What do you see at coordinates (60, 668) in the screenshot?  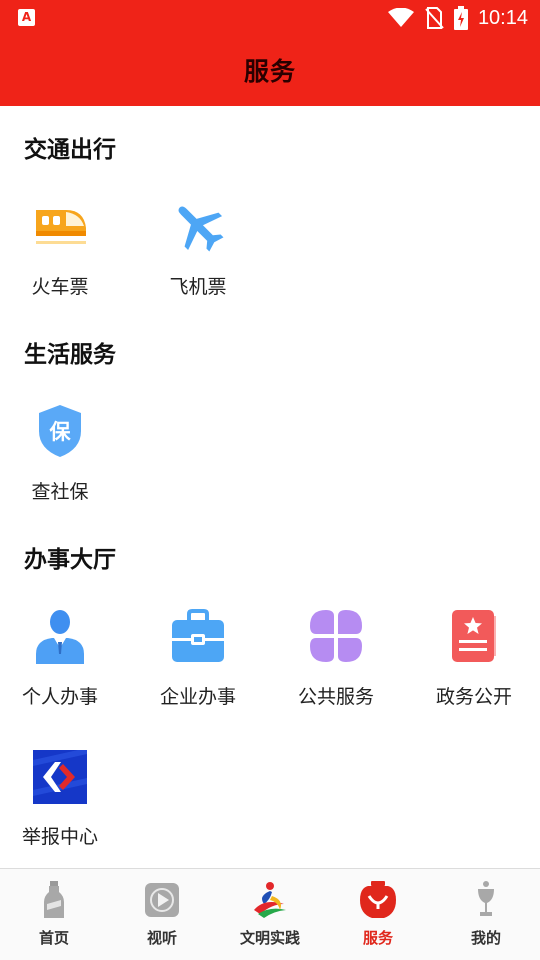 I see `personal-affairs-tile: 个人办事` at bounding box center [60, 668].